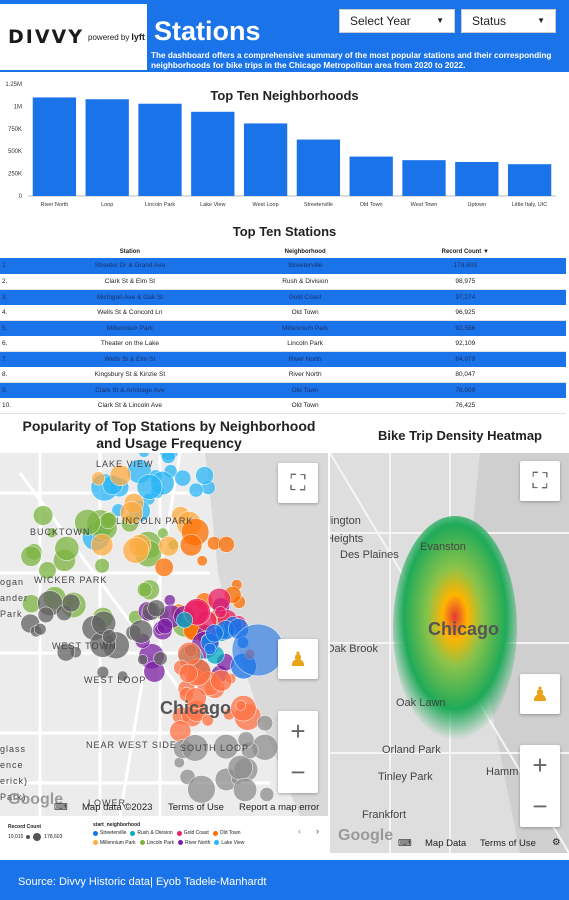 The height and width of the screenshot is (900, 569). I want to click on map-place-label: erick), so click(14, 781).